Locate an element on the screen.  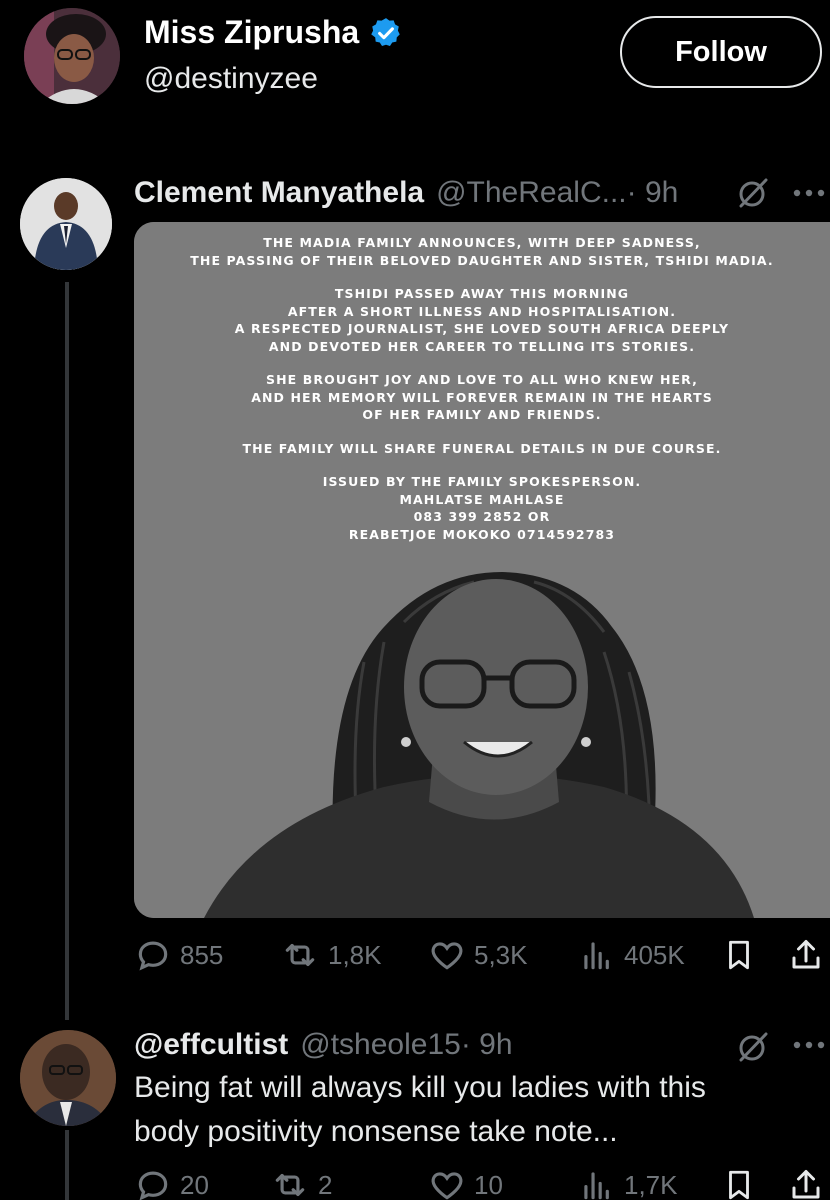
tweet-1-header: Clement Manyathela @TheRealC... · 9h is located at coordinates (406, 193).